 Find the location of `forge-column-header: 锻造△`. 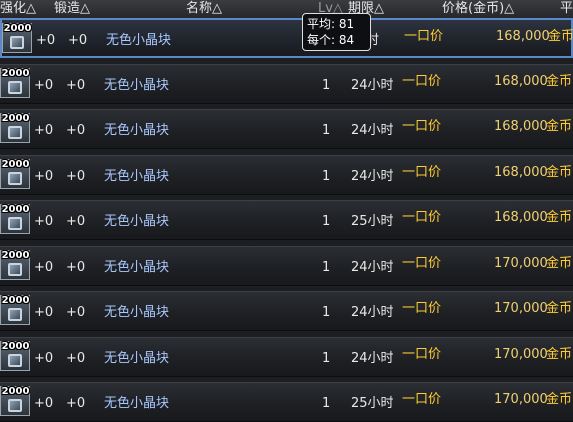

forge-column-header: 锻造△ is located at coordinates (72, 9).